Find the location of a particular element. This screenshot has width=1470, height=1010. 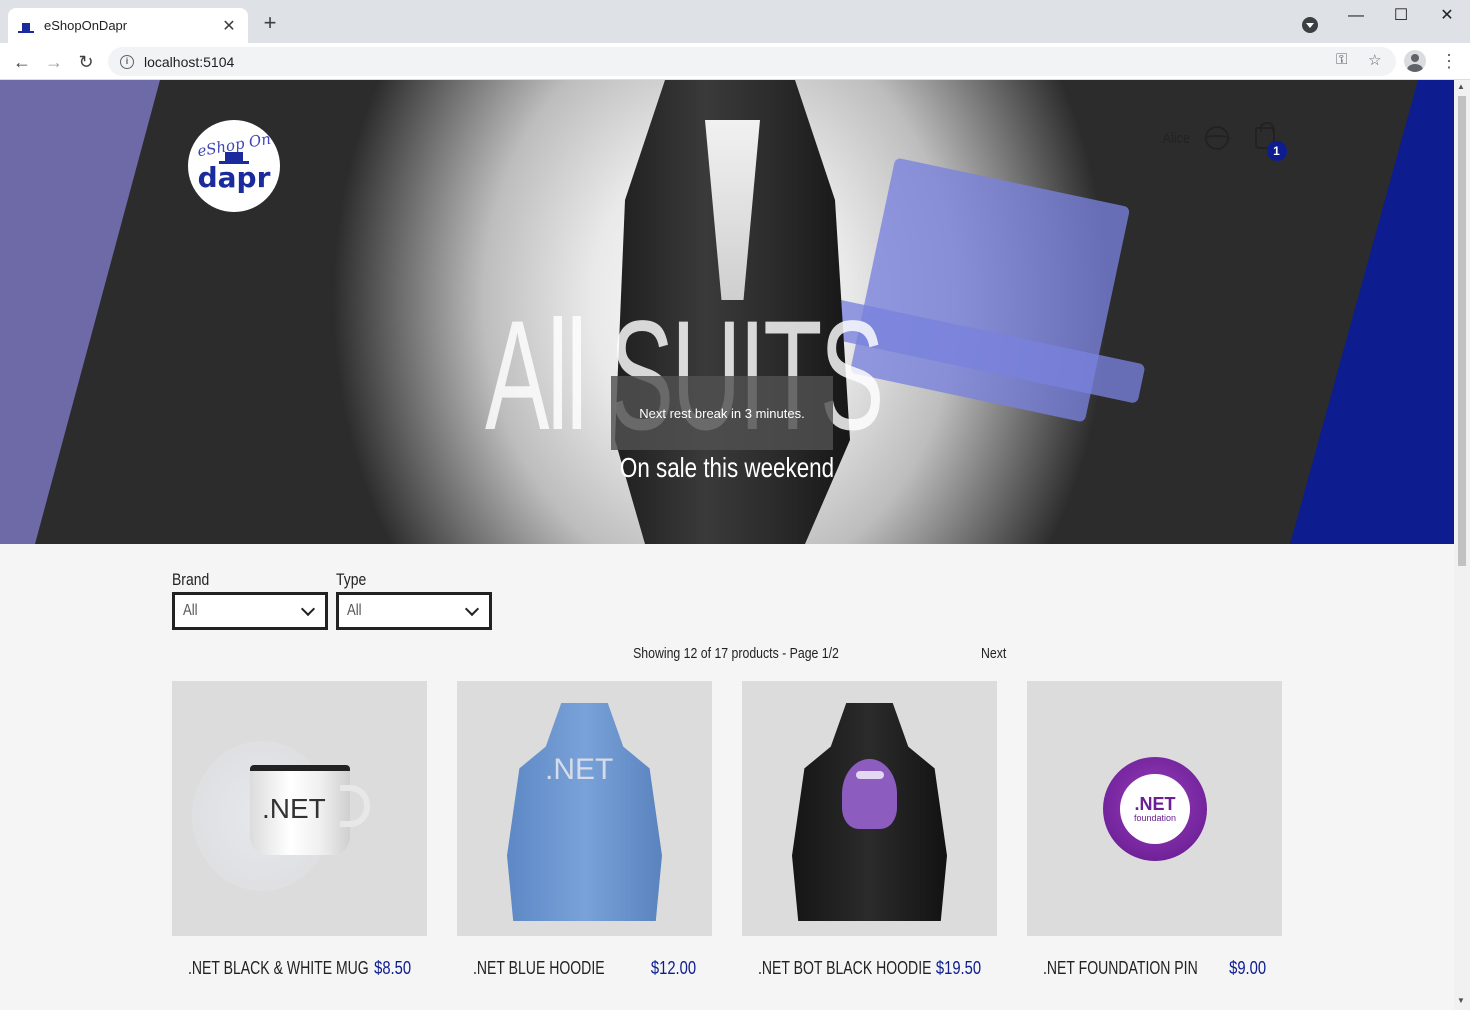

type-select-value: All is located at coordinates (354, 610).